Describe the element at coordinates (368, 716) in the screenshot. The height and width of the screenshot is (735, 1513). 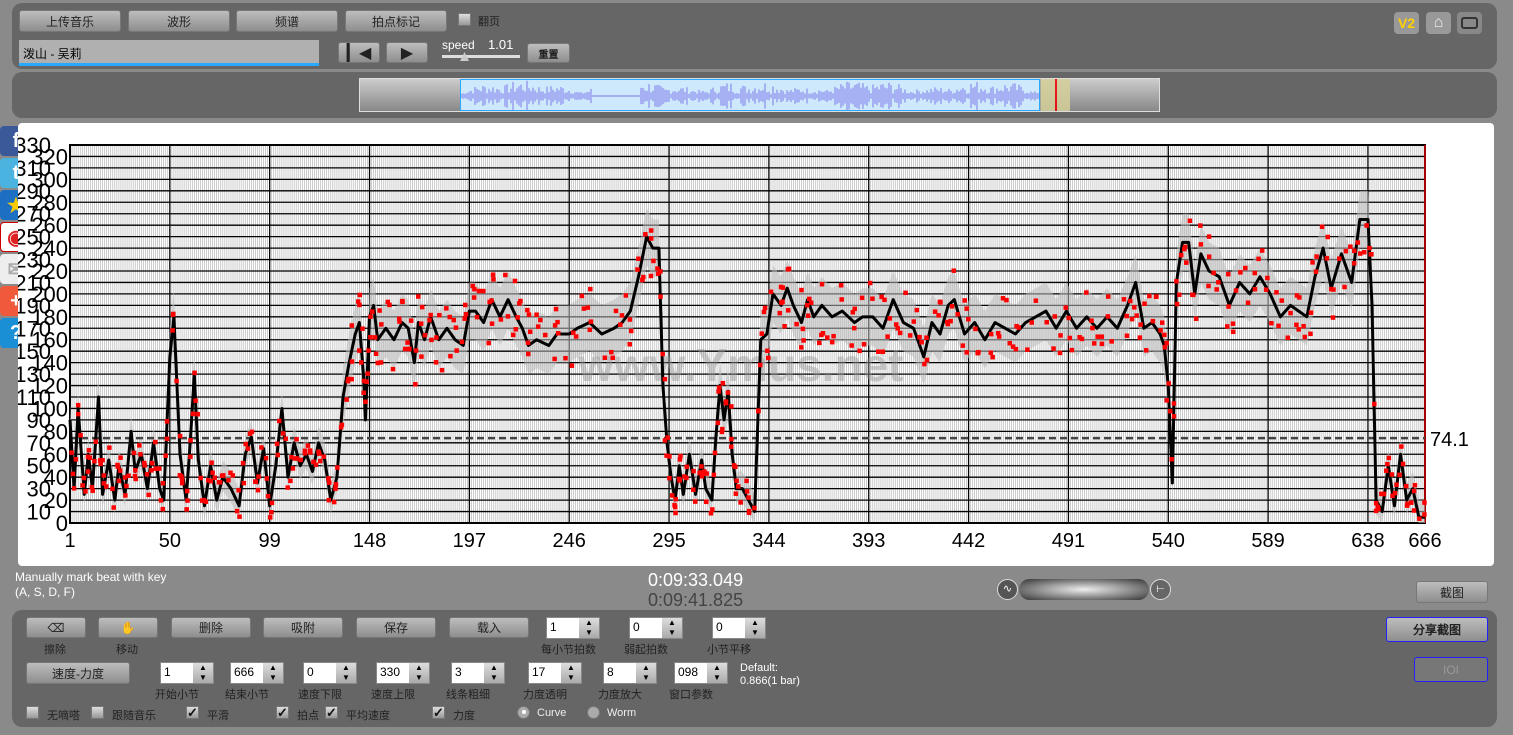
I see `checkbox-label: 平均速度` at that location.